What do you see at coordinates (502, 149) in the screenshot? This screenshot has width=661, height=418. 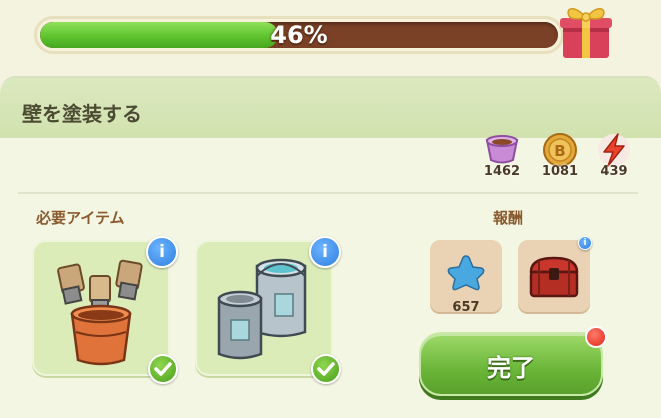 I see `cup-icon` at bounding box center [502, 149].